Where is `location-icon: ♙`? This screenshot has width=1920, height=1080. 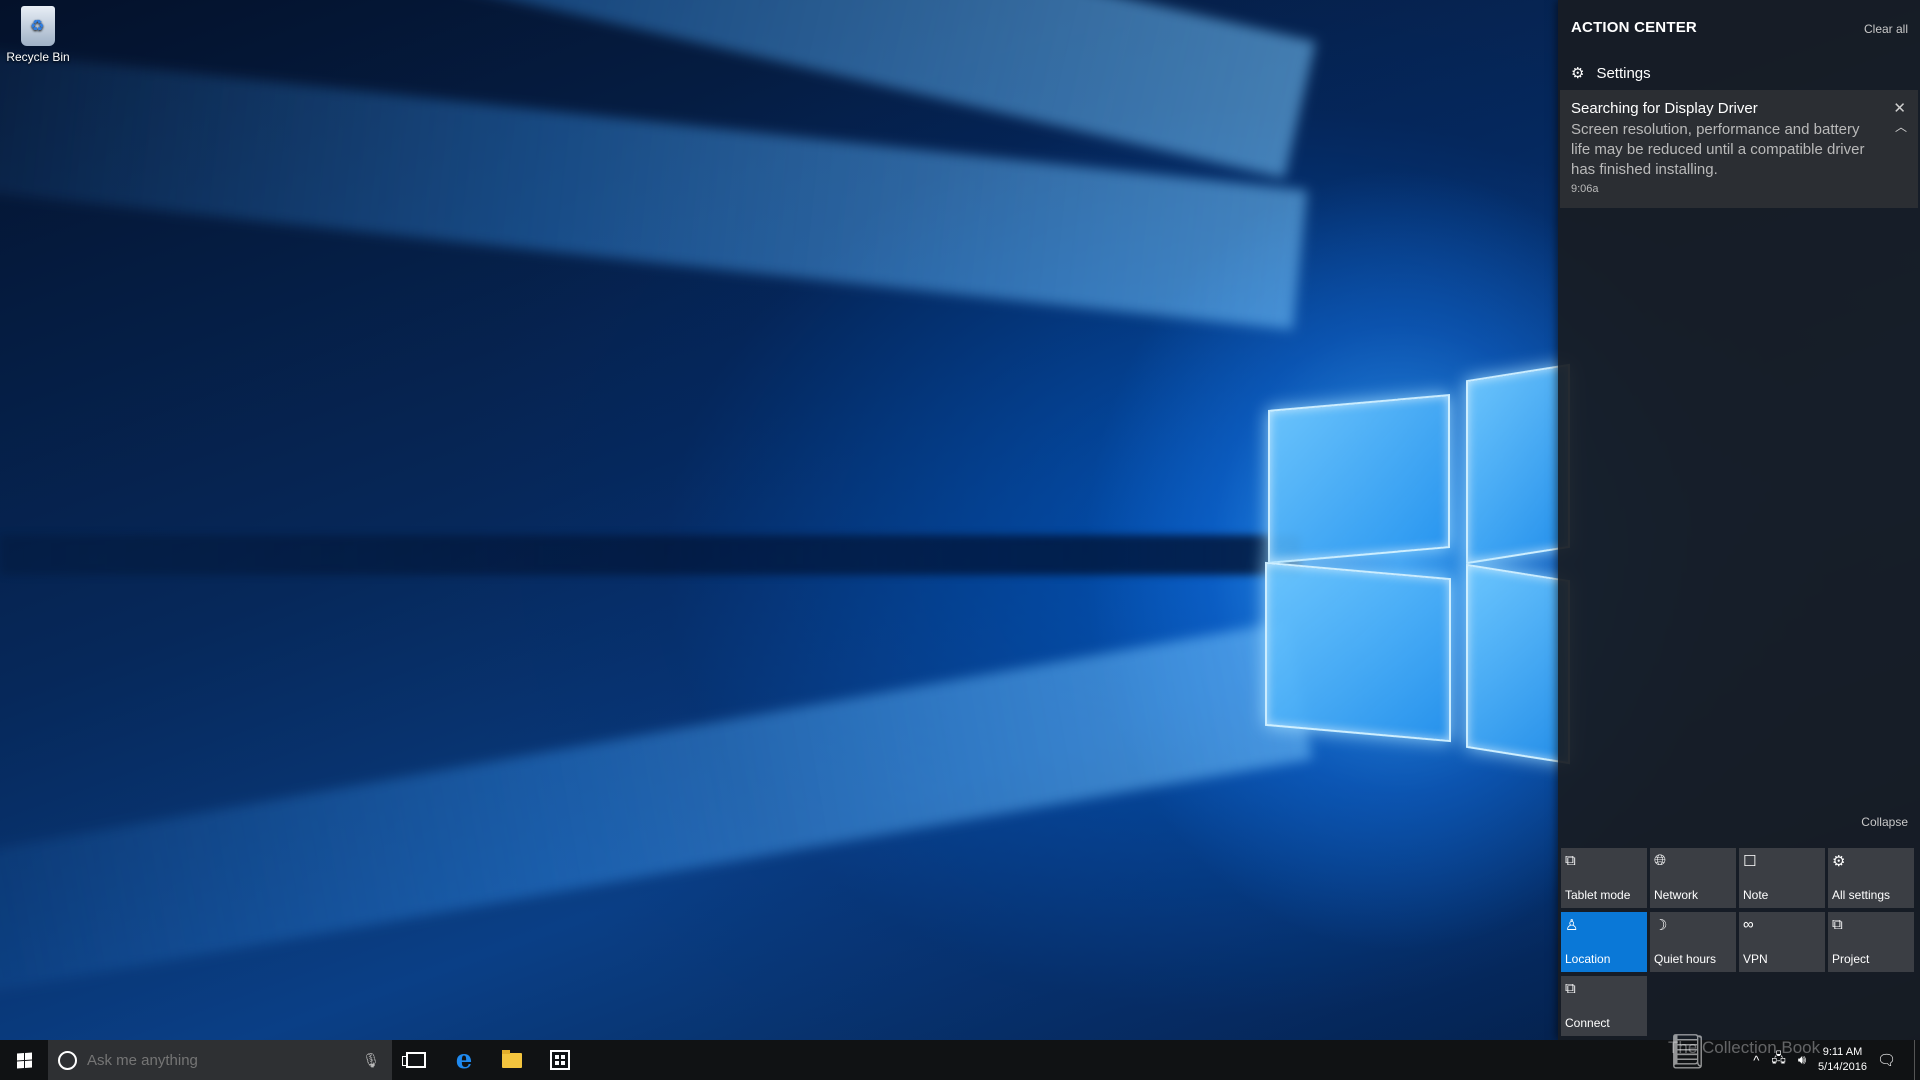
location-icon: ♙ is located at coordinates (1572, 925).